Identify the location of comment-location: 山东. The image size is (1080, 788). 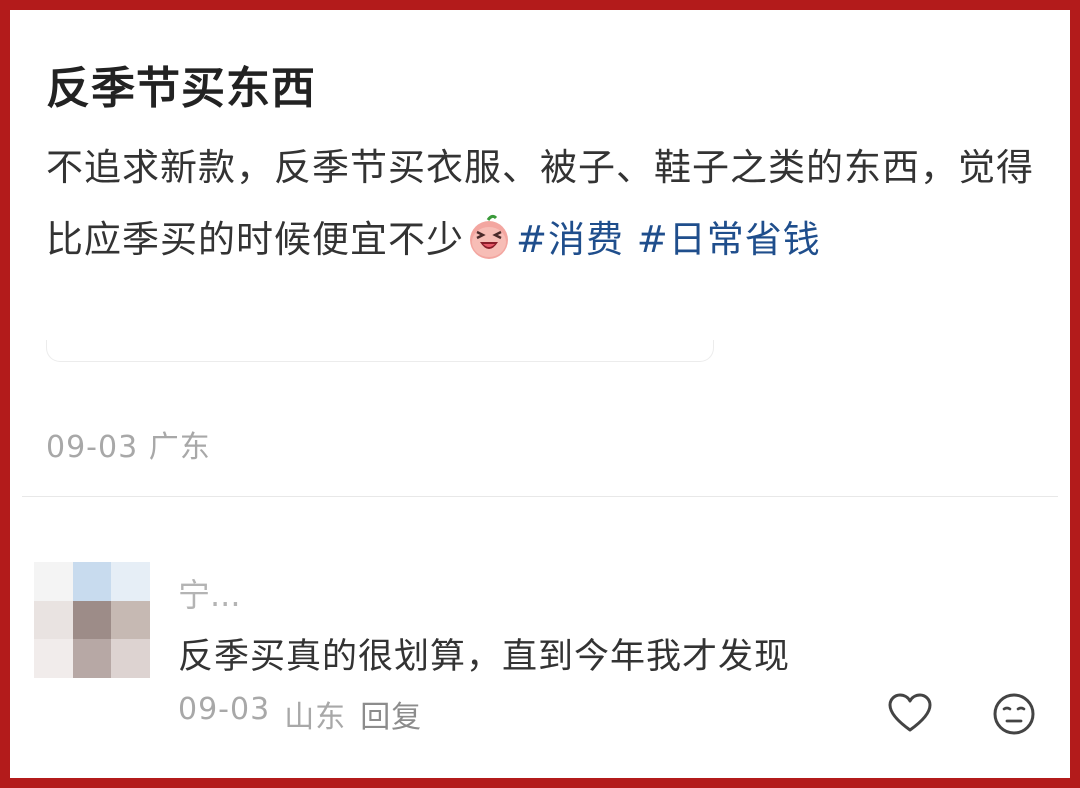
(315, 717).